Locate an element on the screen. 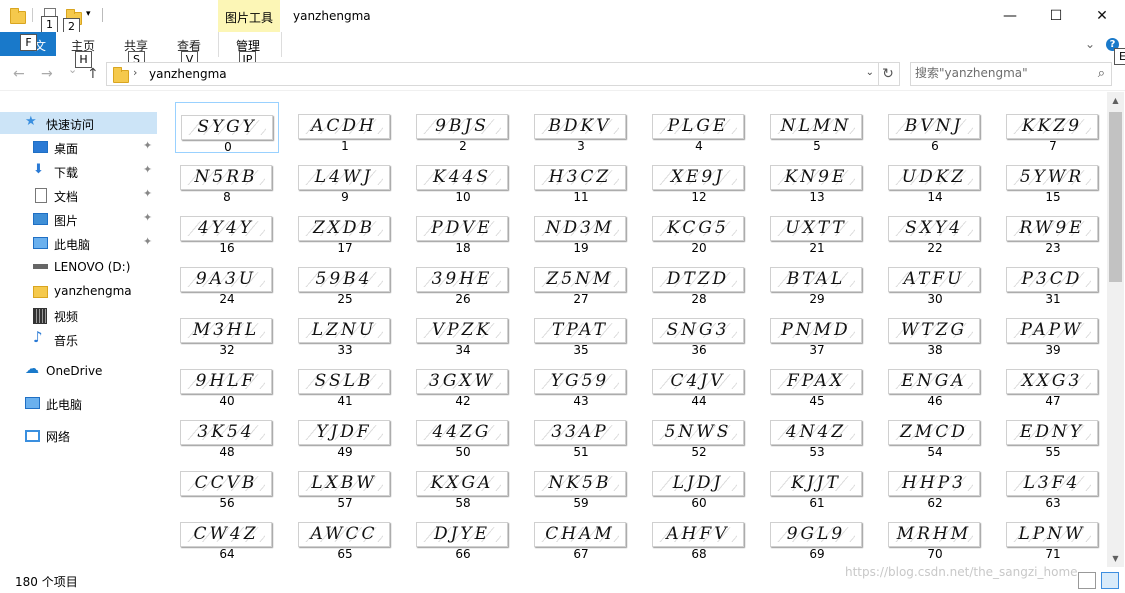 The image size is (1125, 593). file-item: ND3M 19 is located at coordinates (581, 229).